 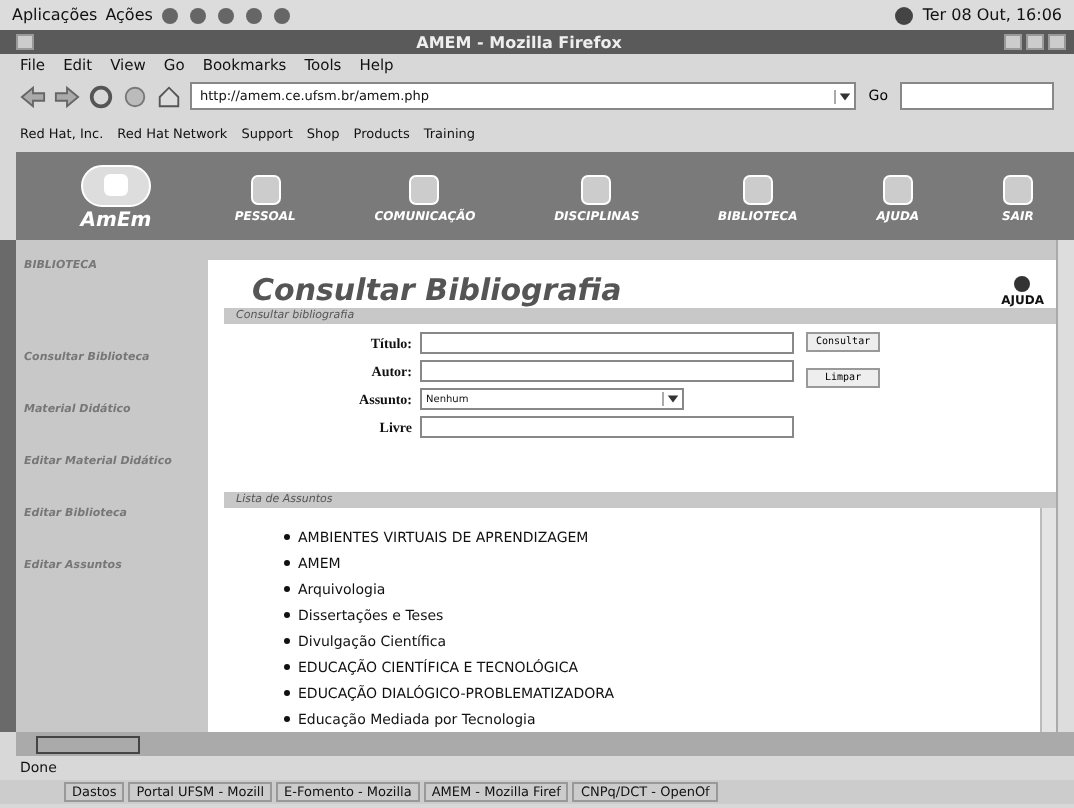 What do you see at coordinates (169, 96) in the screenshot?
I see `home-icon` at bounding box center [169, 96].